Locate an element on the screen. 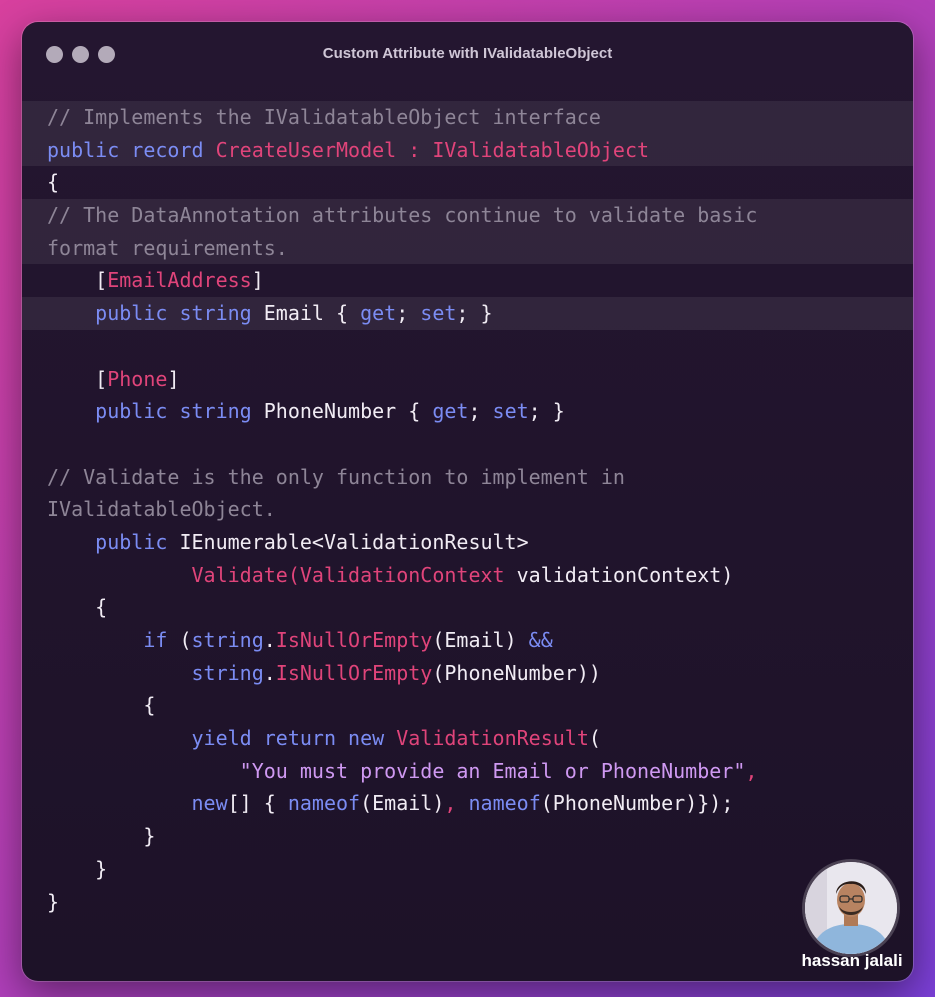 This screenshot has height=997, width=935. code-line-20: yield return new ValidationResult( is located at coordinates (467, 738).